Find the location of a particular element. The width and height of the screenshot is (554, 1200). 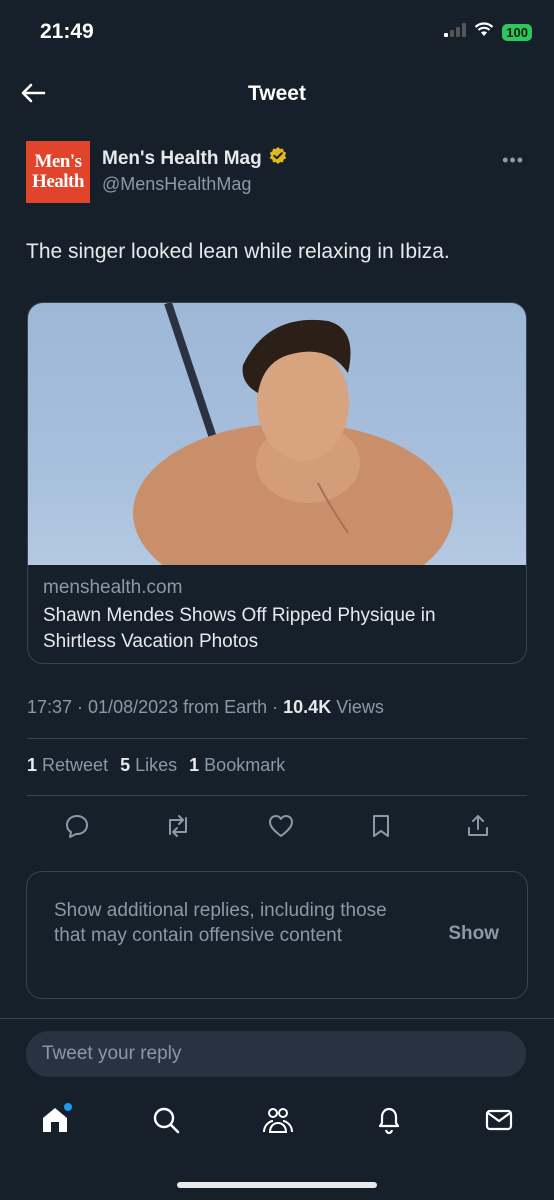

status-icons: 100 is located at coordinates (488, 32).